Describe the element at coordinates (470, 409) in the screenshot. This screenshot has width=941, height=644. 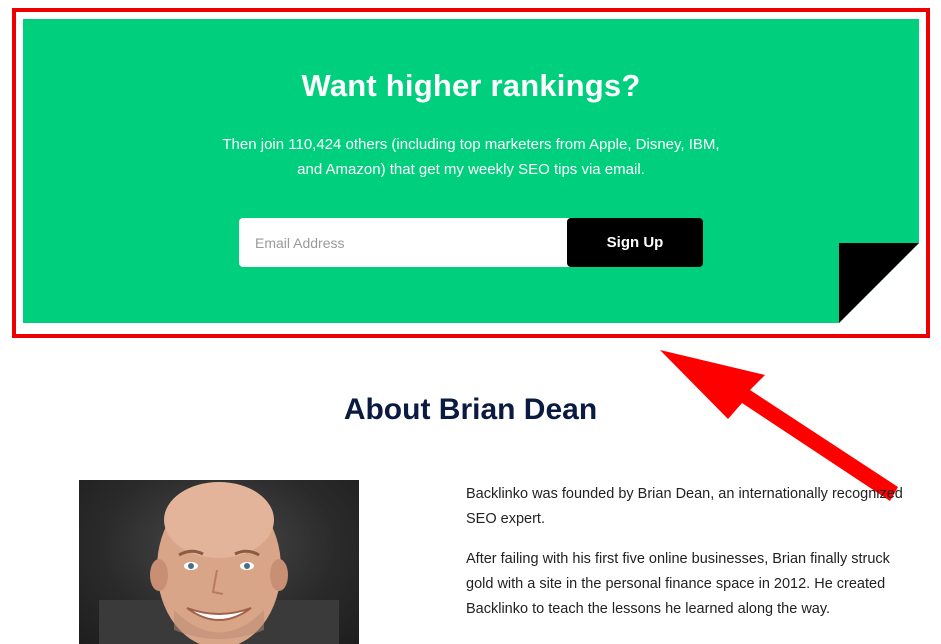
I see `about-title: About Brian Dean` at that location.